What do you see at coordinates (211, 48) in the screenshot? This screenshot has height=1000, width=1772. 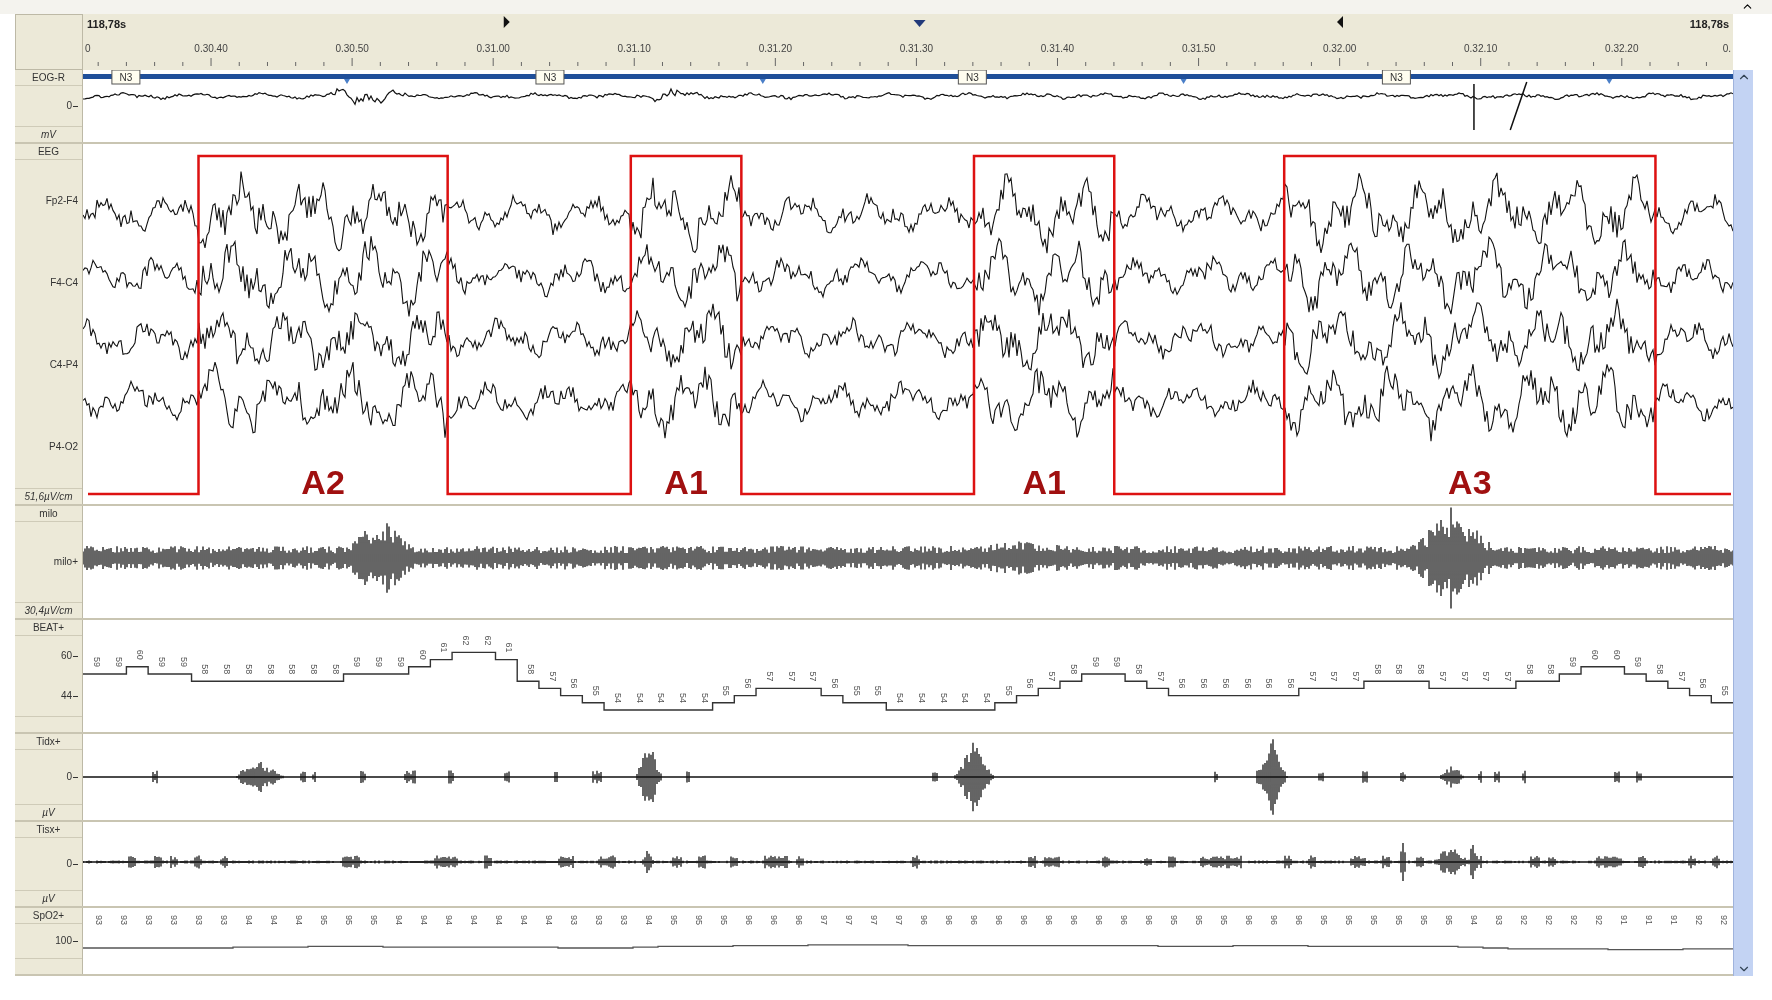 I see `tick-label: 0.30.40` at bounding box center [211, 48].